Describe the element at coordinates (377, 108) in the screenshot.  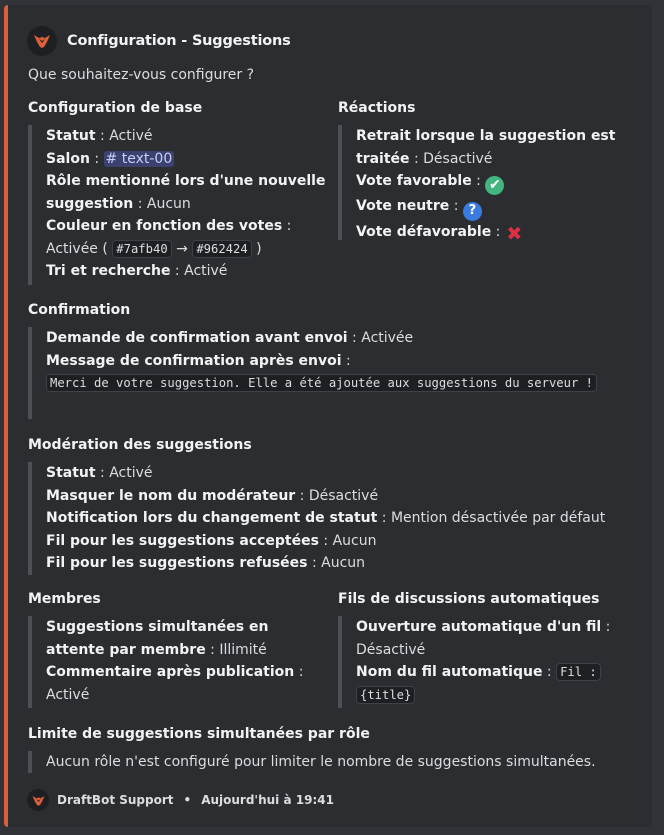
I see `field-title-reactions: Réactions` at that location.